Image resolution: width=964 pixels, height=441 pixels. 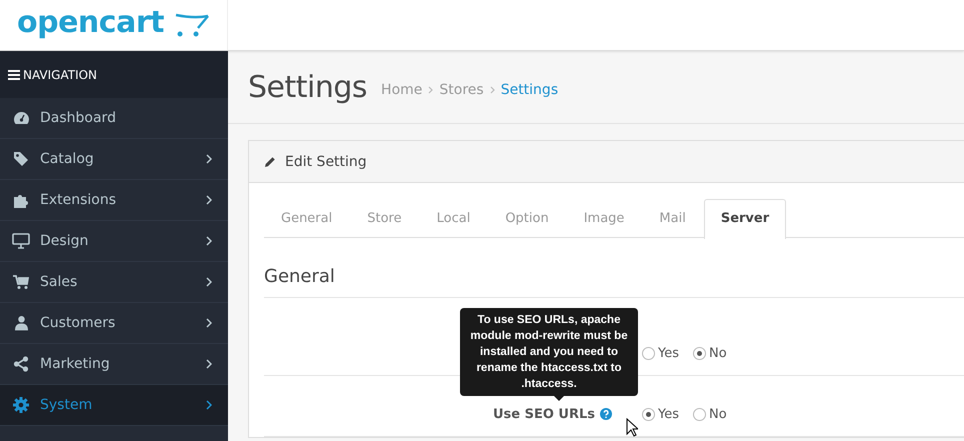 What do you see at coordinates (60, 75) in the screenshot?
I see `navigation-title: NAVIGATION` at bounding box center [60, 75].